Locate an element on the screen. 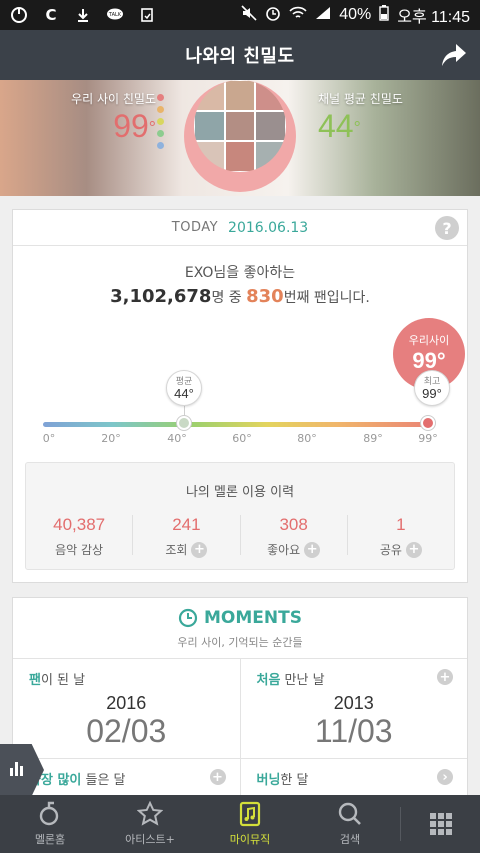 This screenshot has width=480, height=853. max-pin: 최고 99° is located at coordinates (432, 388).